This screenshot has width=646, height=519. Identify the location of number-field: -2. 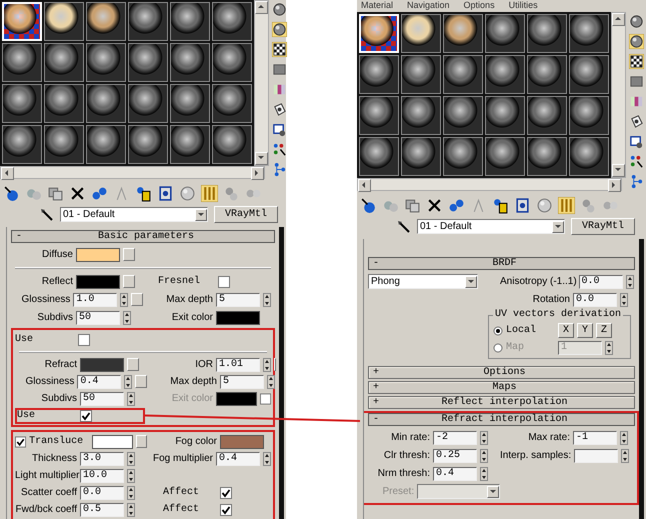
(455, 437).